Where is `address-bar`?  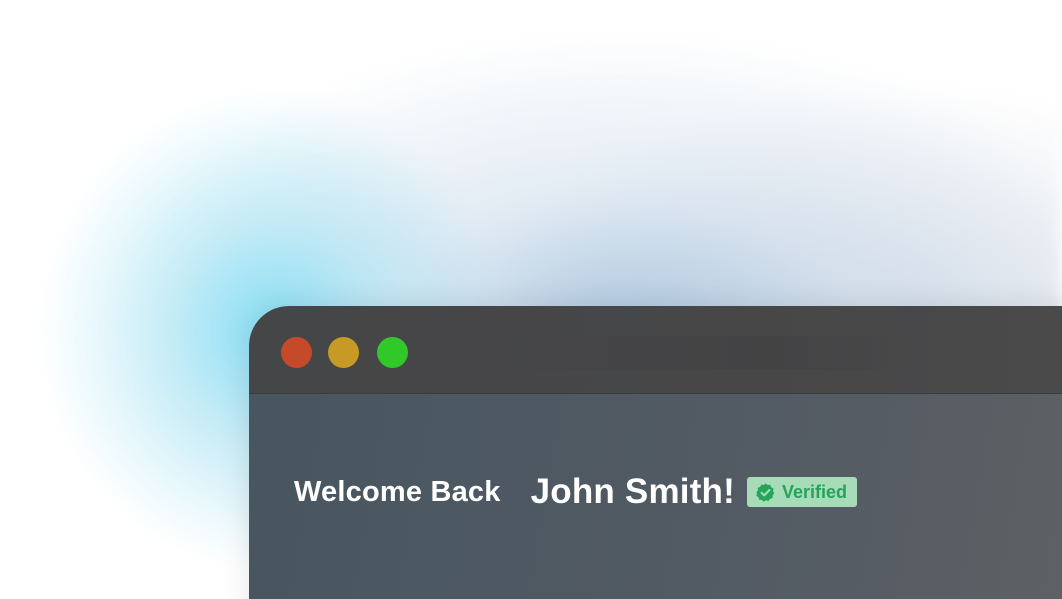 address-bar is located at coordinates (685, 353).